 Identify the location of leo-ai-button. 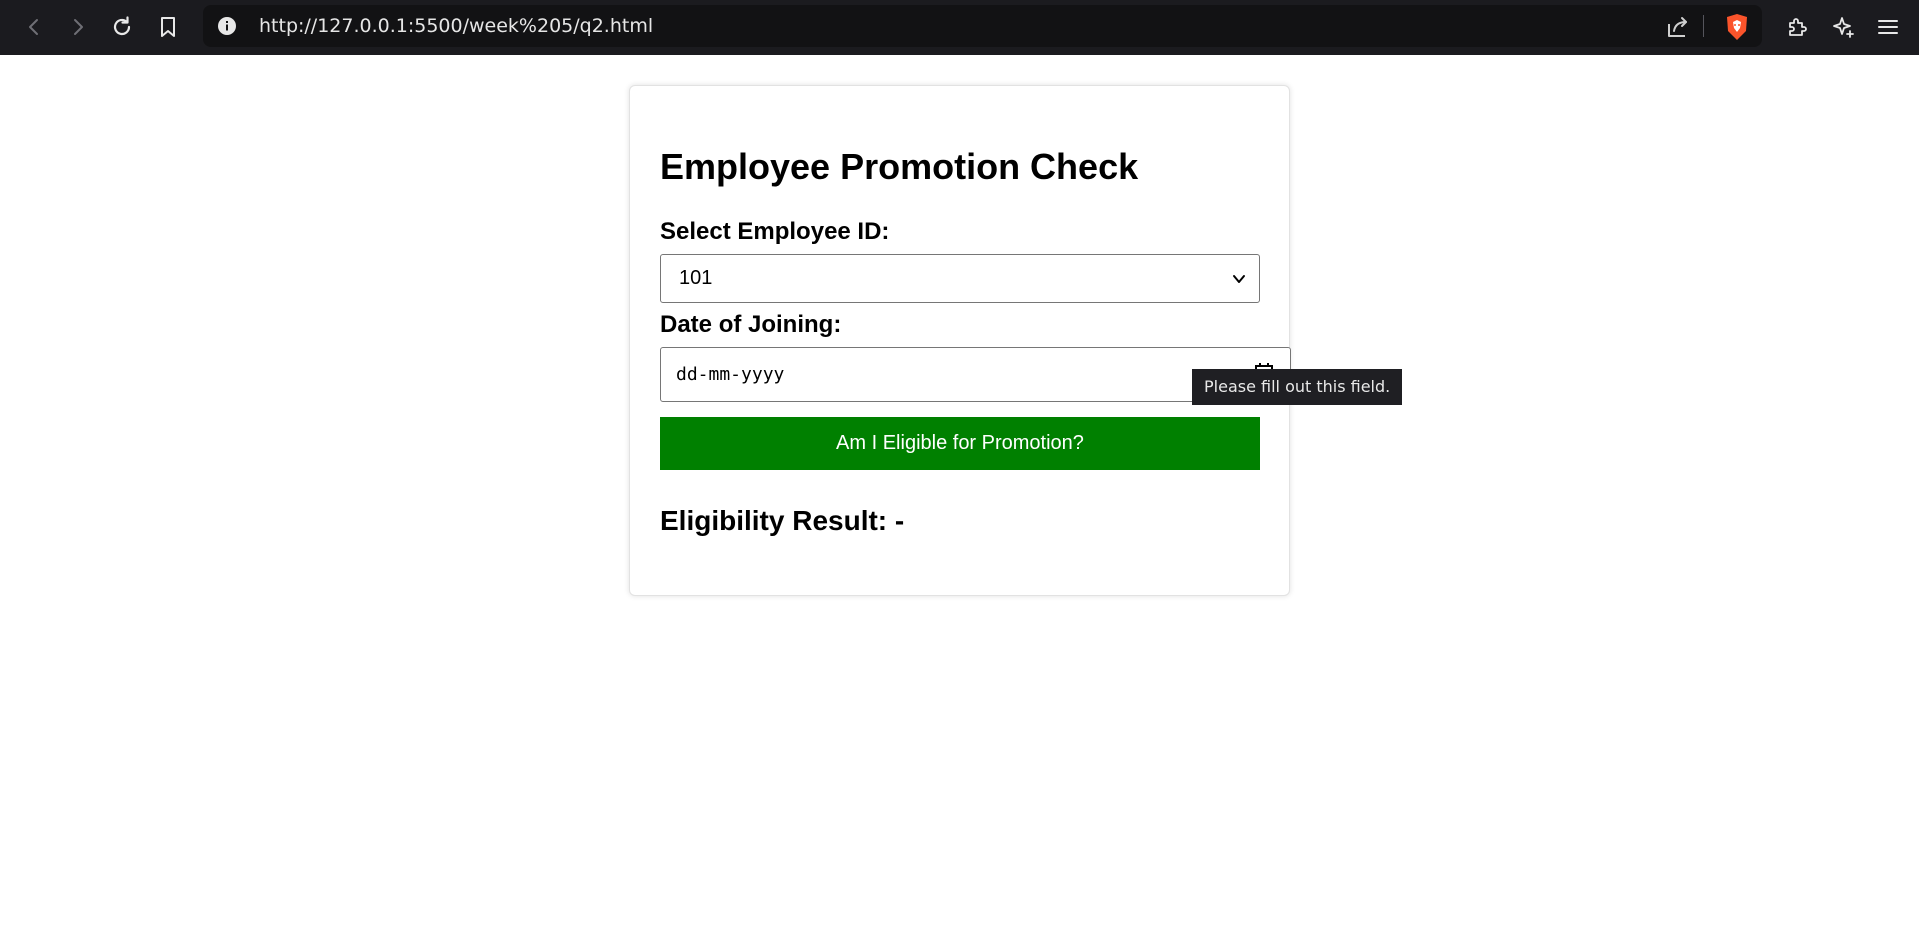
(1843, 27).